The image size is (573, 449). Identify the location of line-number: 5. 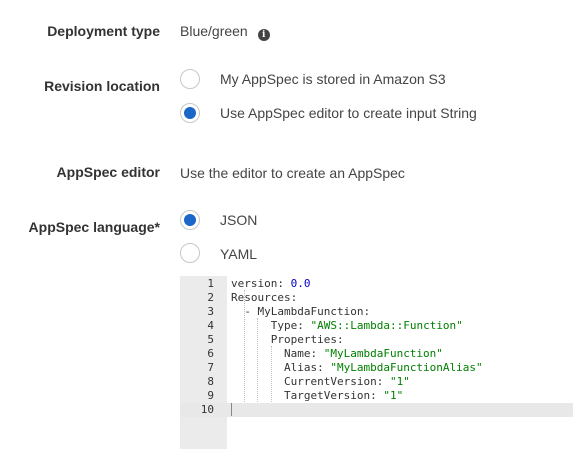
(210, 339).